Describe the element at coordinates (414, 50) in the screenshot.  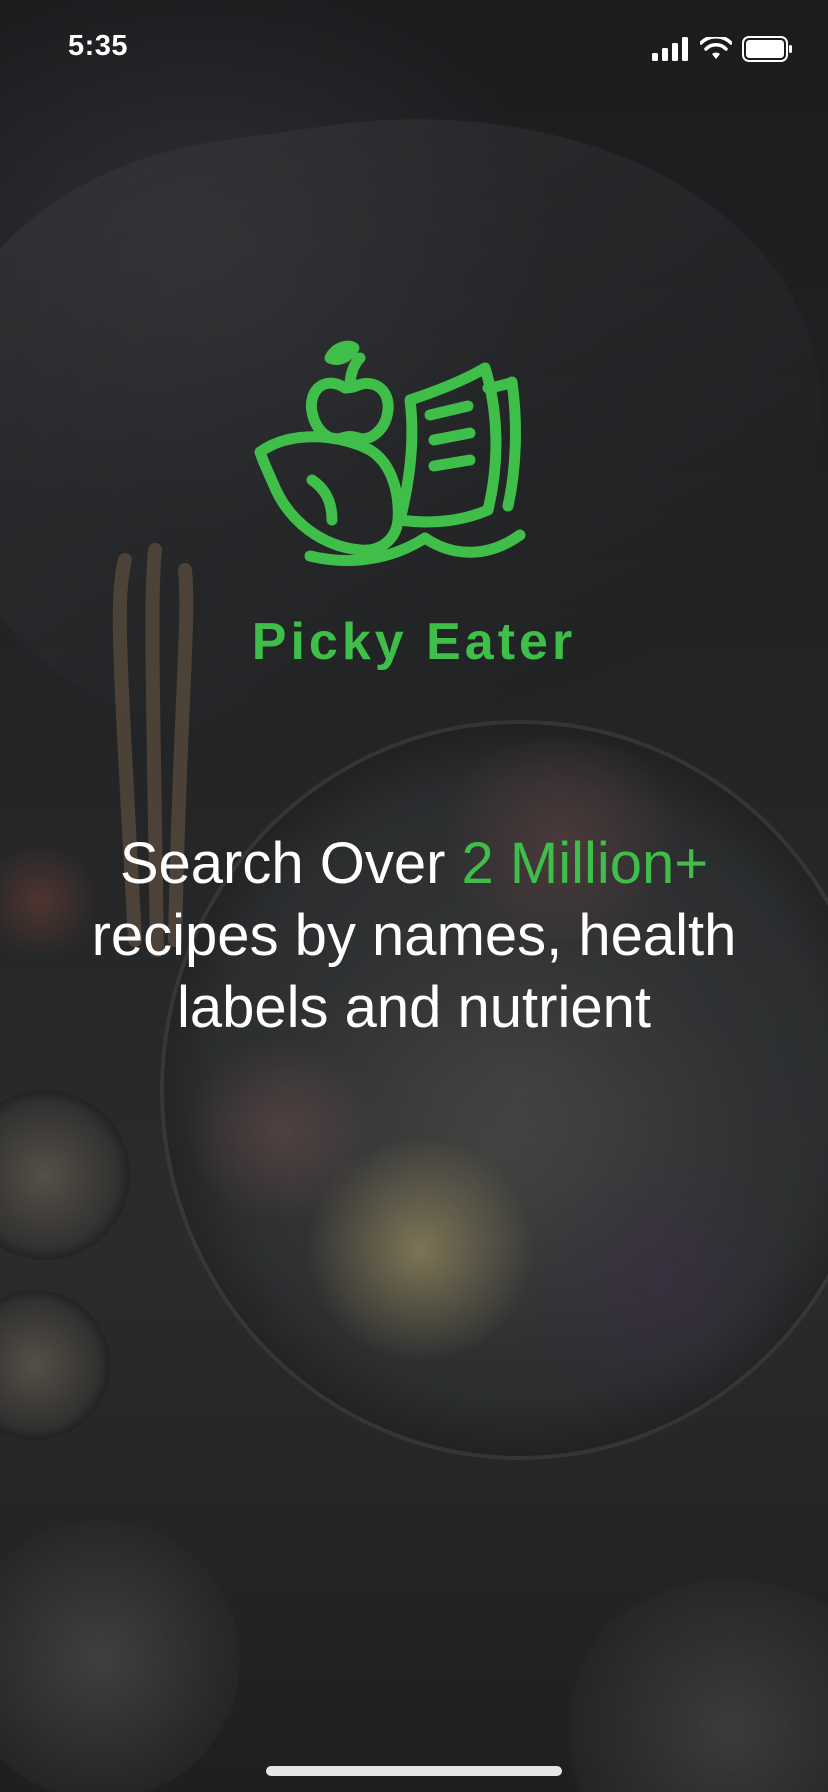
I see `status-bar: 5:35` at that location.